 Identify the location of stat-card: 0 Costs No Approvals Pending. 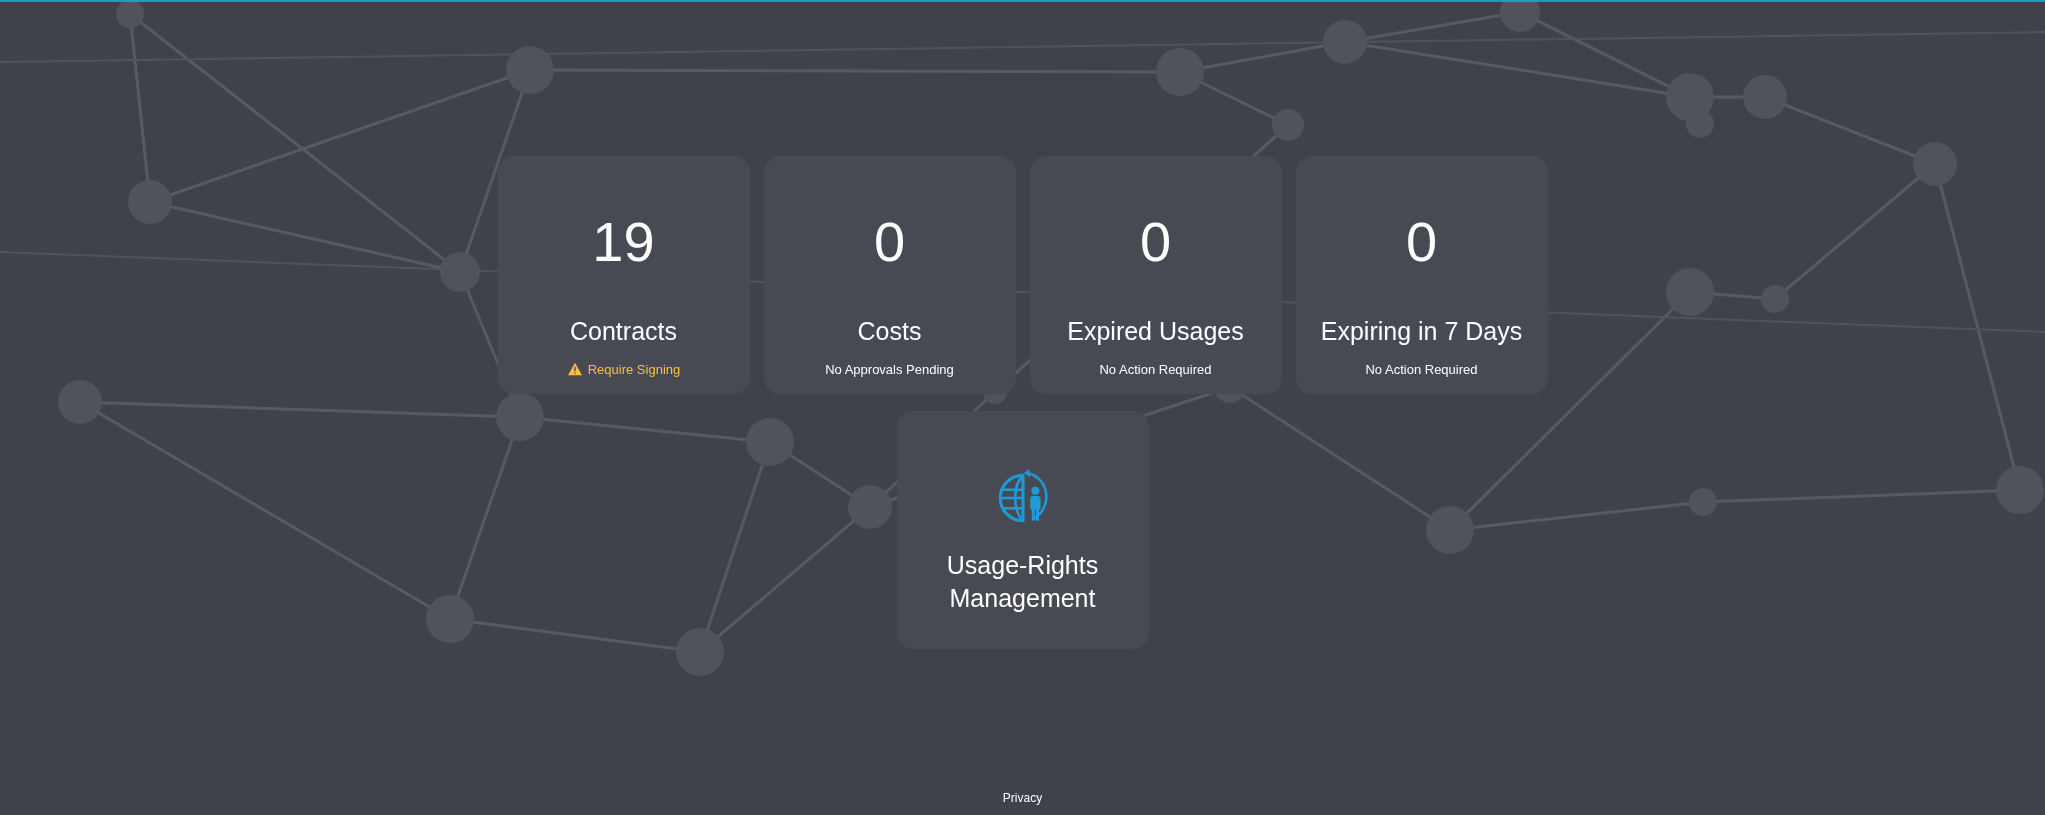
(889, 275).